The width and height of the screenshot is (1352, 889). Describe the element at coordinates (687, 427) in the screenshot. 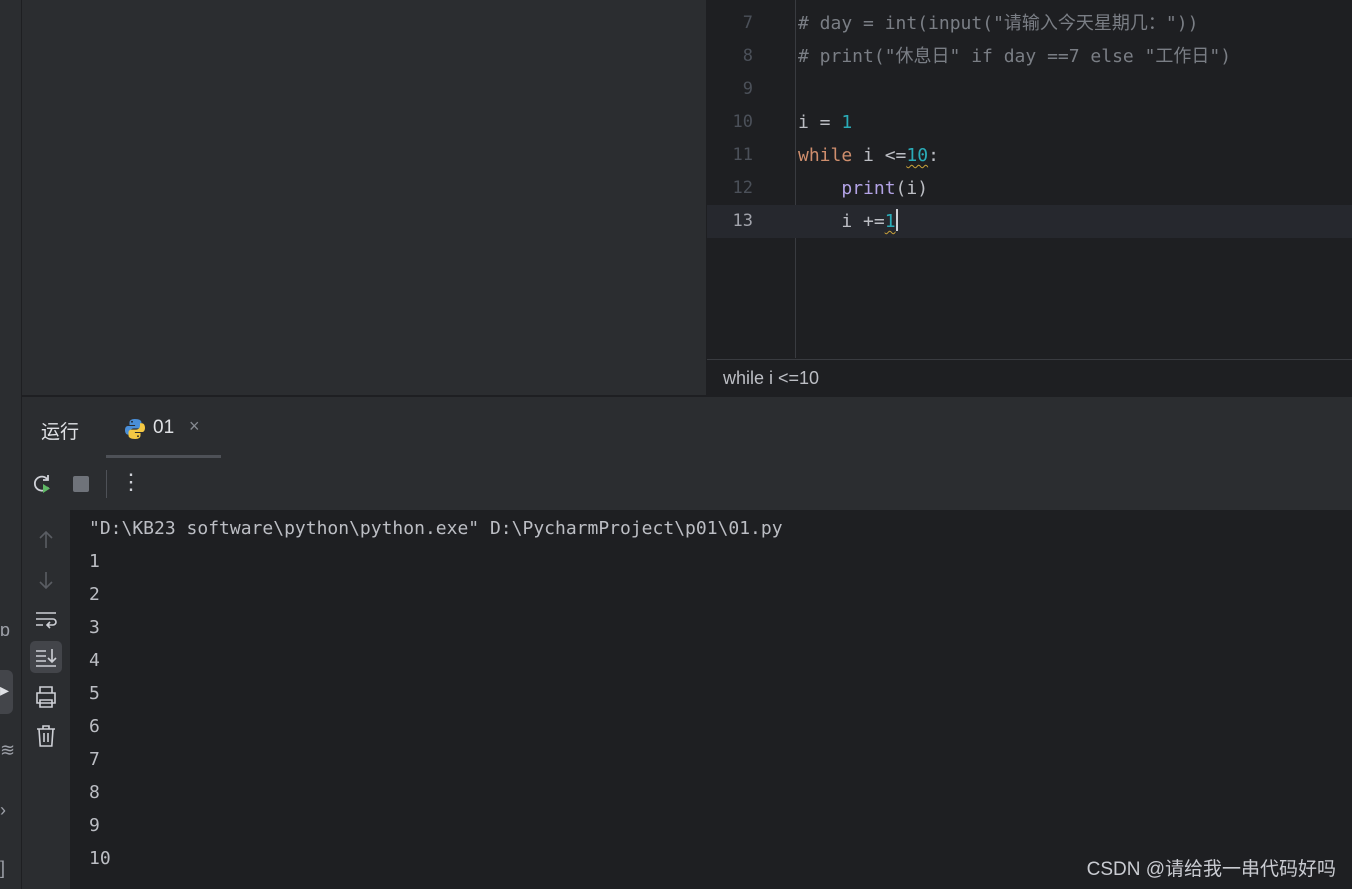

I see `run-tool-window-header: 运行 01 ×` at that location.